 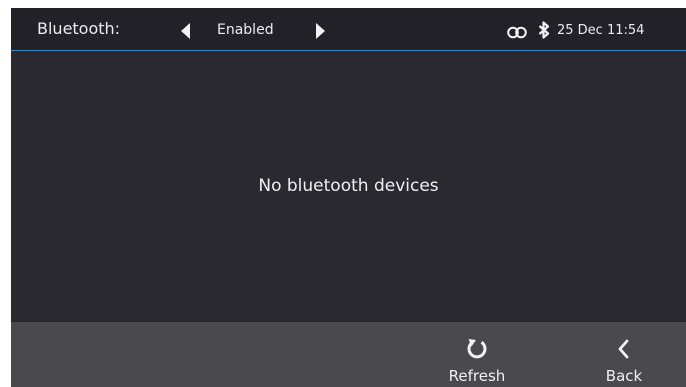 I want to click on refresh-icon, so click(x=477, y=349).